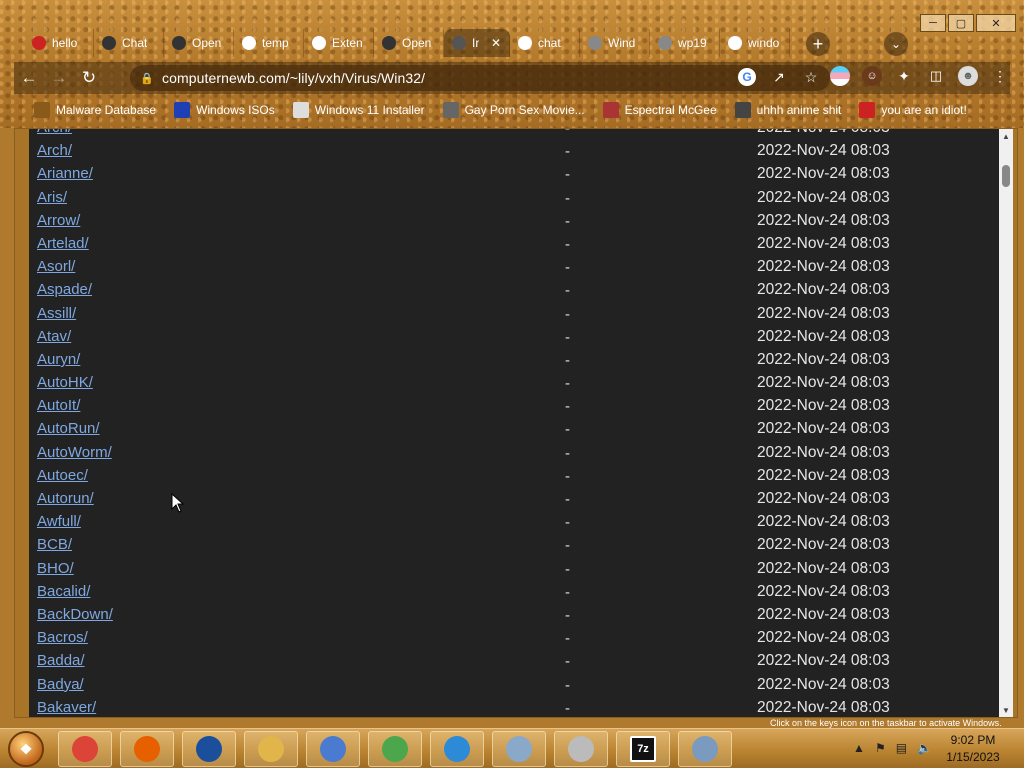  I want to click on share-icon: ↗, so click(779, 77).